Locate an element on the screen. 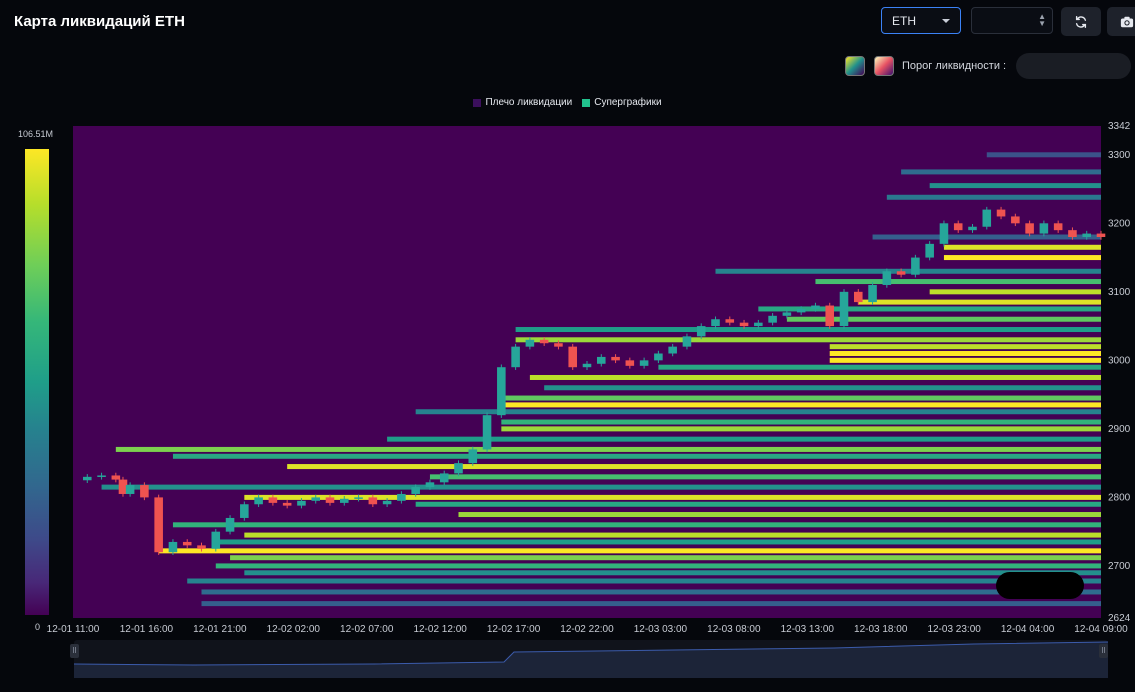 This screenshot has height=692, width=1135. chart-legend: Плечо ликвидации Суперграфики is located at coordinates (567, 102).